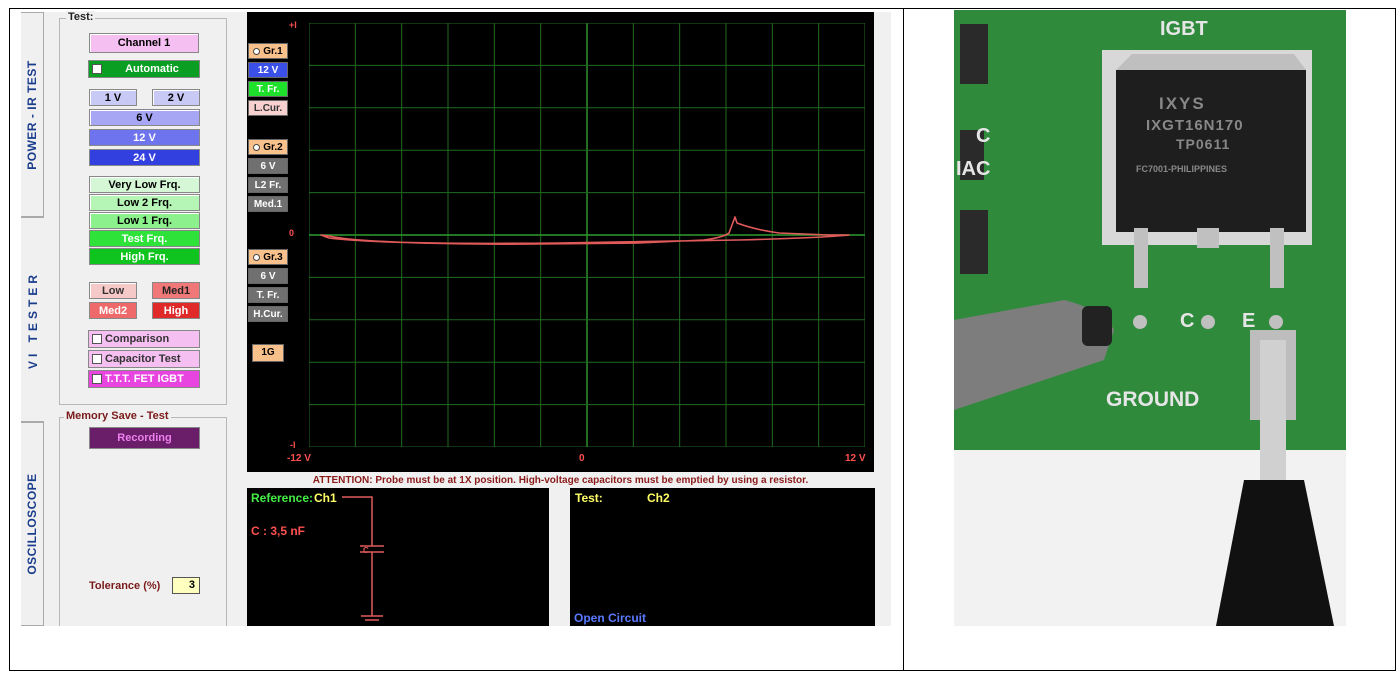  I want to click on y-axis-bottom-label: -I, so click(293, 445).